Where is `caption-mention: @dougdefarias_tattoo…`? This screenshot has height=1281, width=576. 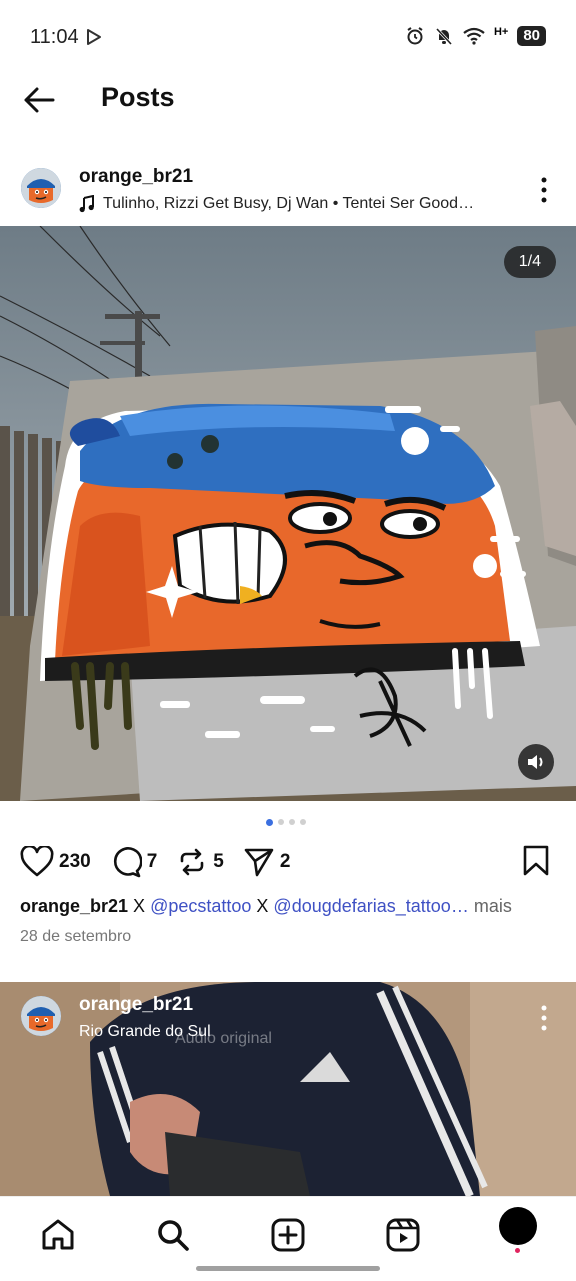
caption-mention: @dougdefarias_tattoo… is located at coordinates (370, 906).